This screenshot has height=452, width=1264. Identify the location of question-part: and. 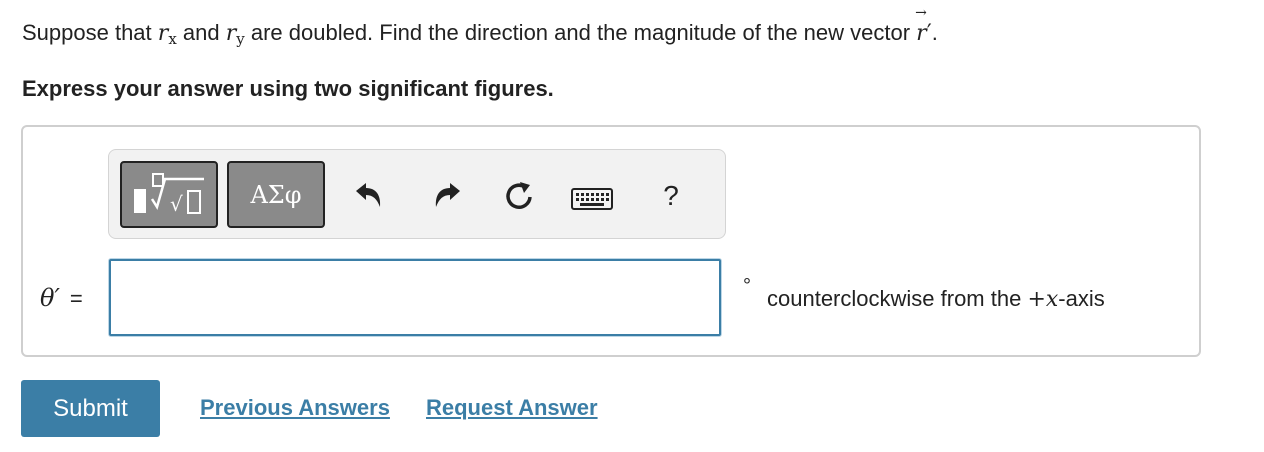
(201, 32).